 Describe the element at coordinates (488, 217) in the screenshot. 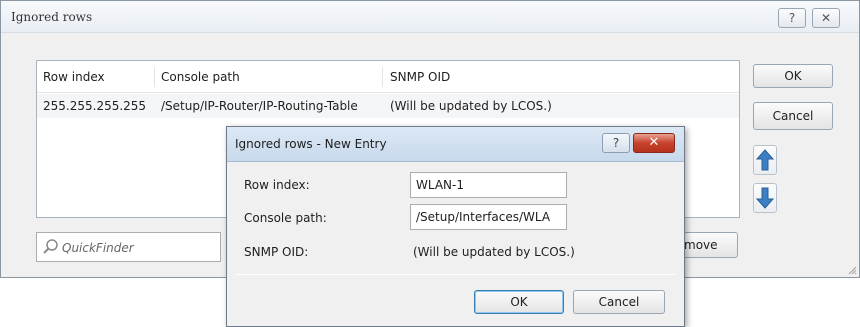

I see `console-path-input: /Setup/Interfaces/WLA` at that location.